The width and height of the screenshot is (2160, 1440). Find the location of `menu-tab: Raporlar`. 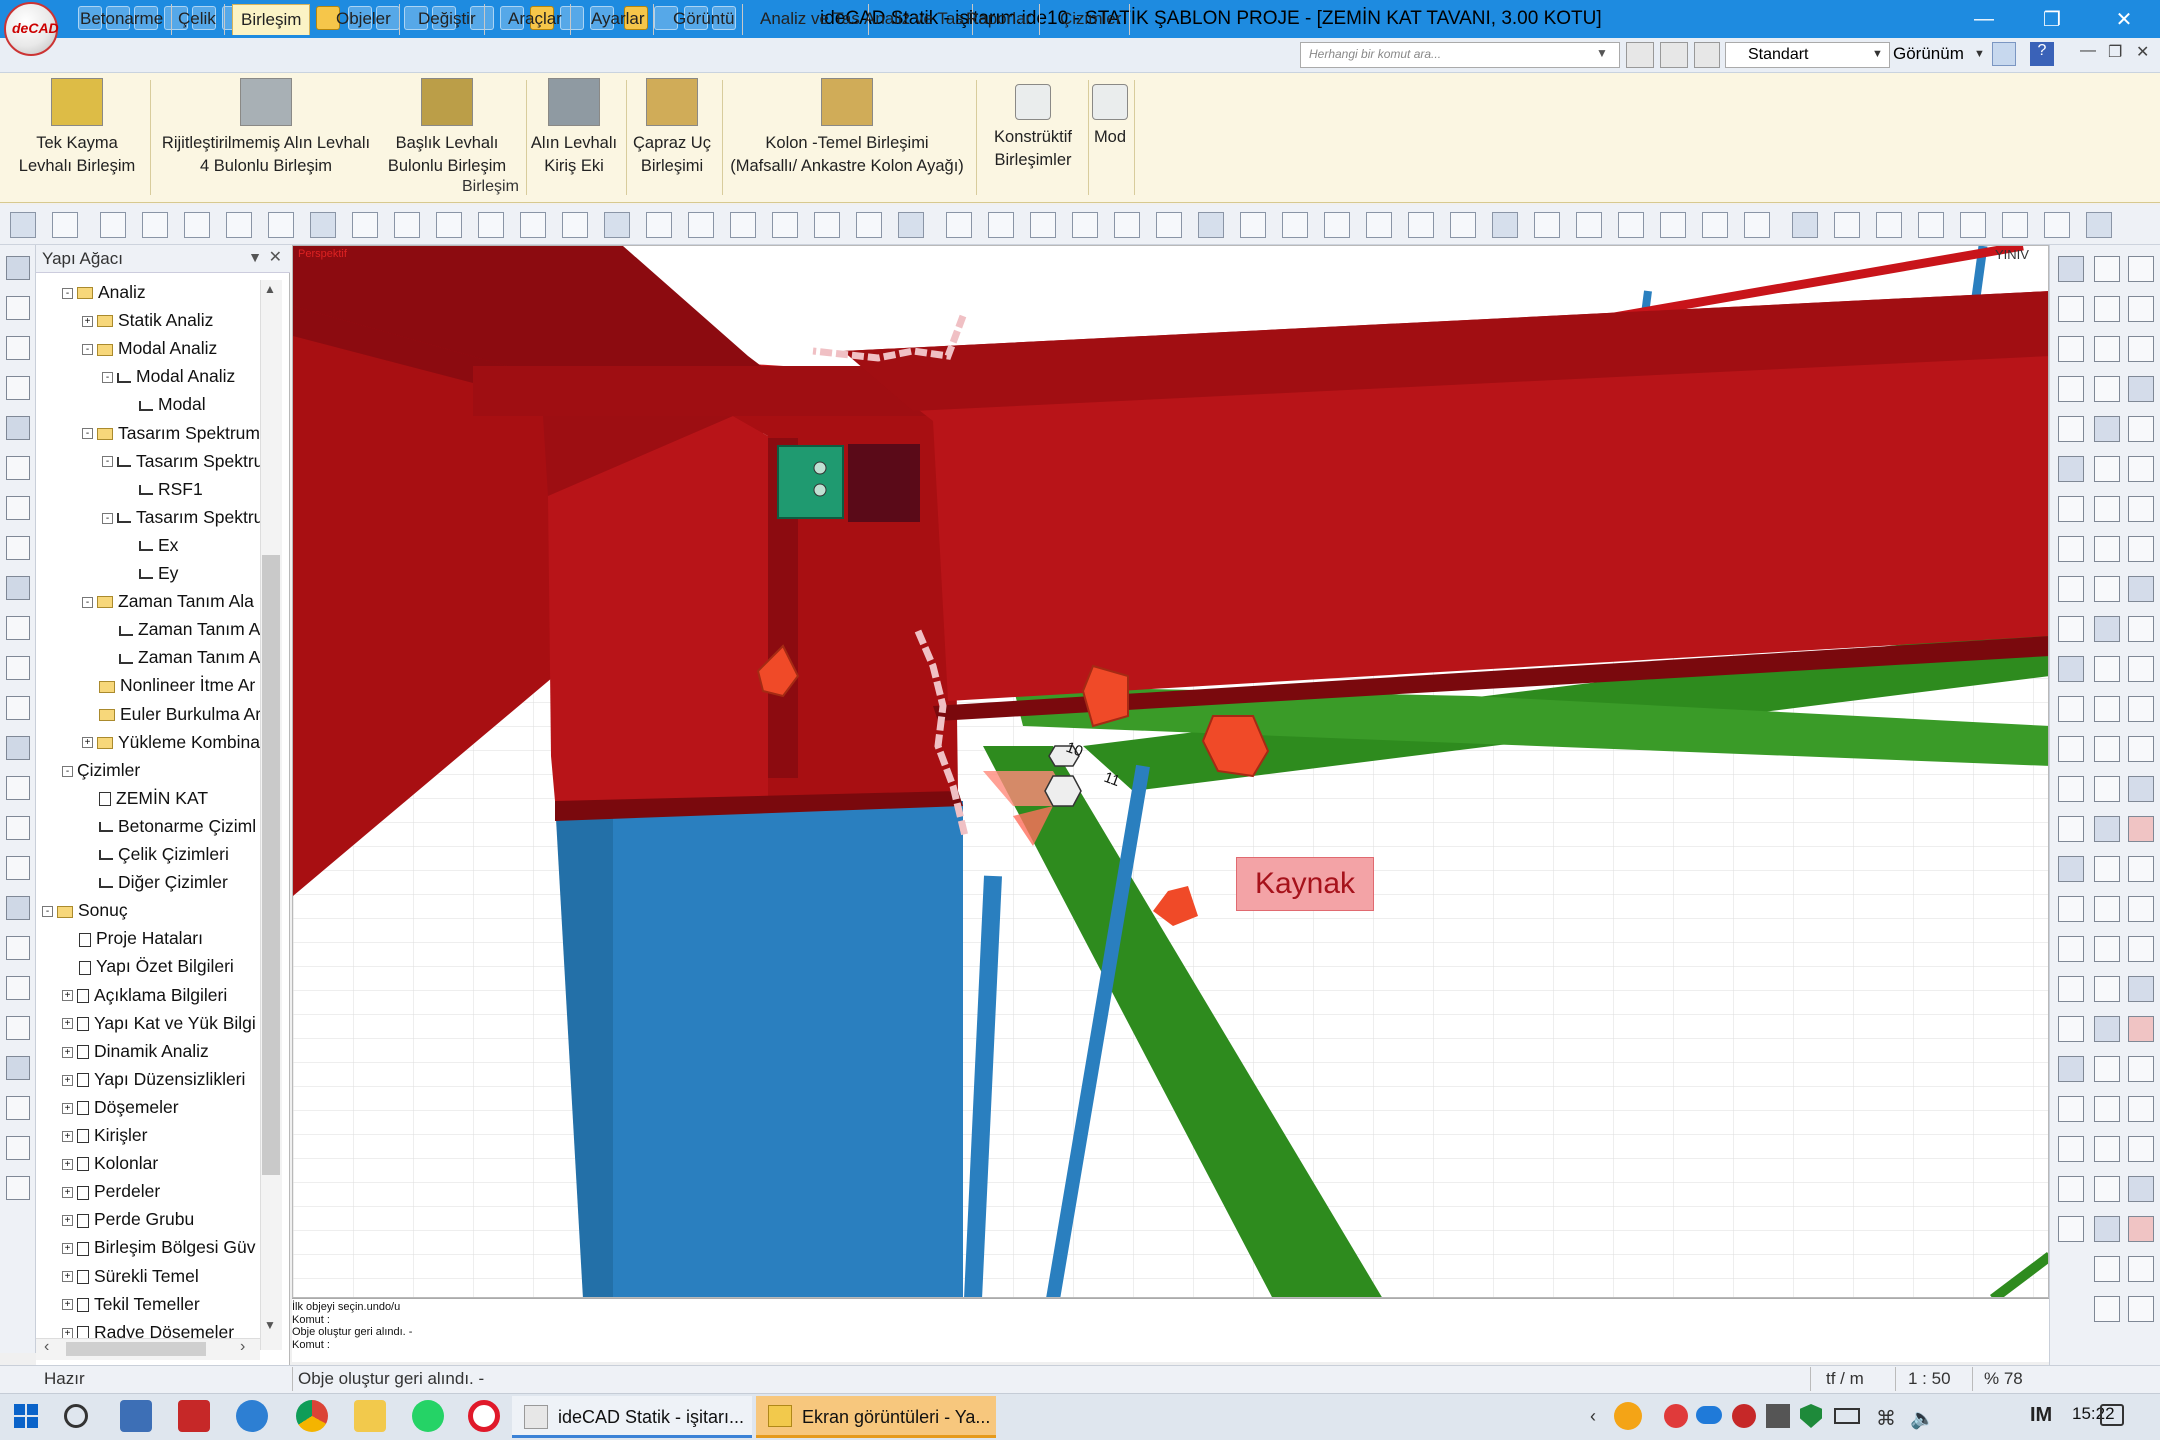

menu-tab: Raporlar is located at coordinates (999, 19).